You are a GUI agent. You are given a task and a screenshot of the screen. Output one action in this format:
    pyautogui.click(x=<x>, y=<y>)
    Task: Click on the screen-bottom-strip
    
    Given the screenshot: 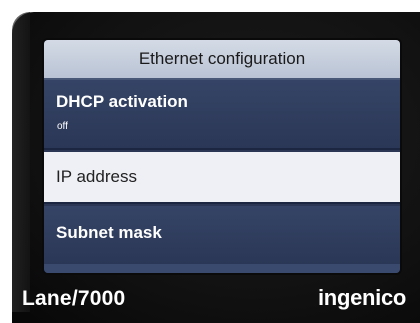 What is the action you would take?
    pyautogui.click(x=222, y=268)
    